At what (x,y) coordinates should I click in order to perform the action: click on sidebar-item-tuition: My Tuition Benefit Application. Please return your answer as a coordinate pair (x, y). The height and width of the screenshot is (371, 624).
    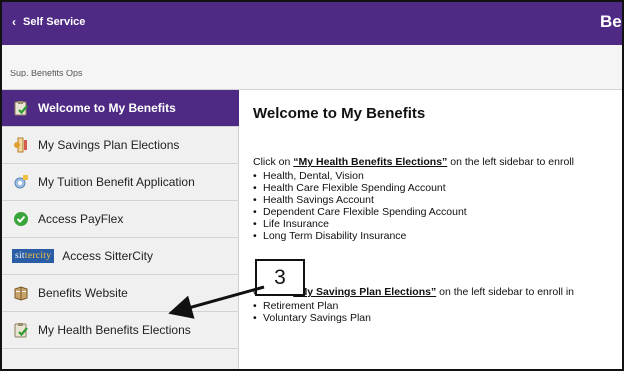
    Looking at the image, I should click on (120, 182).